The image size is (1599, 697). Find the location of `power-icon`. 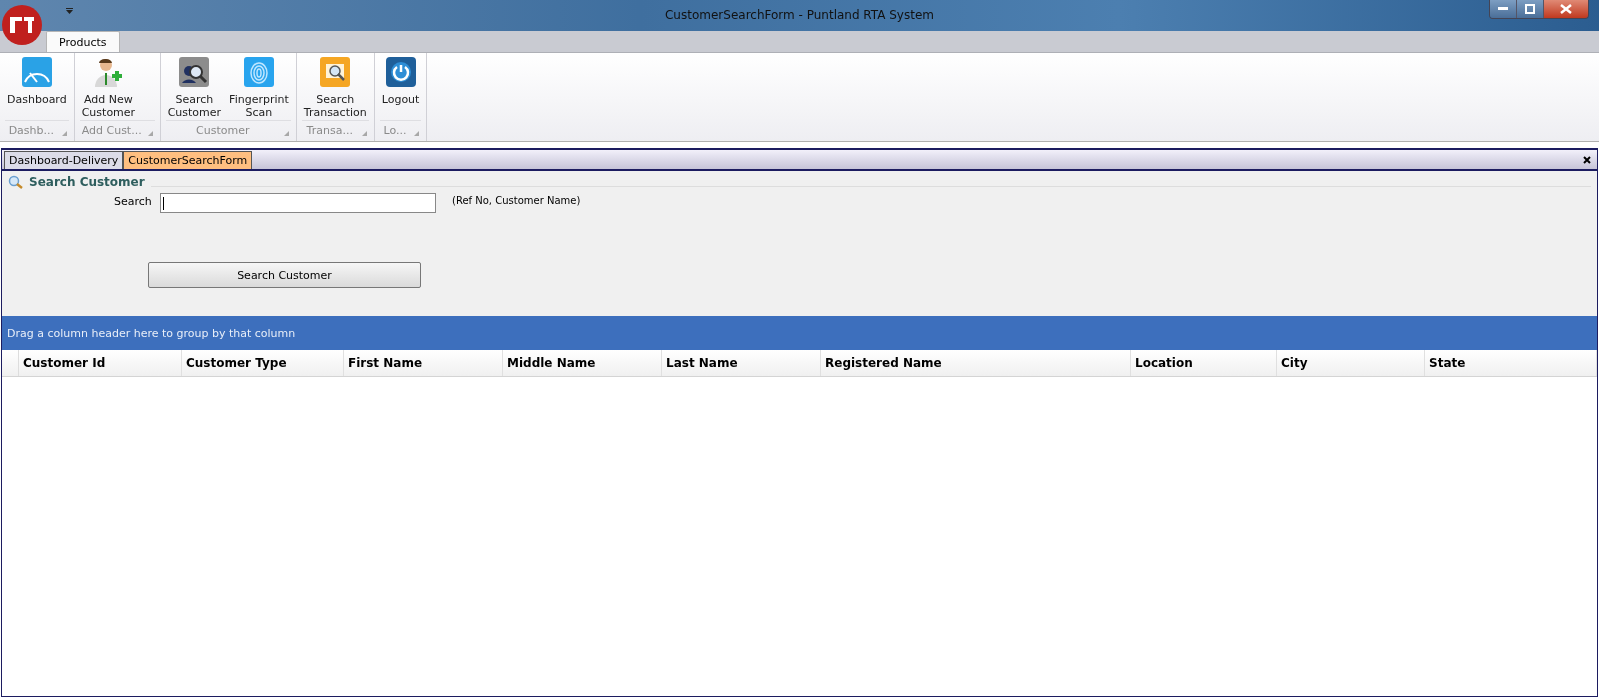

power-icon is located at coordinates (400, 72).